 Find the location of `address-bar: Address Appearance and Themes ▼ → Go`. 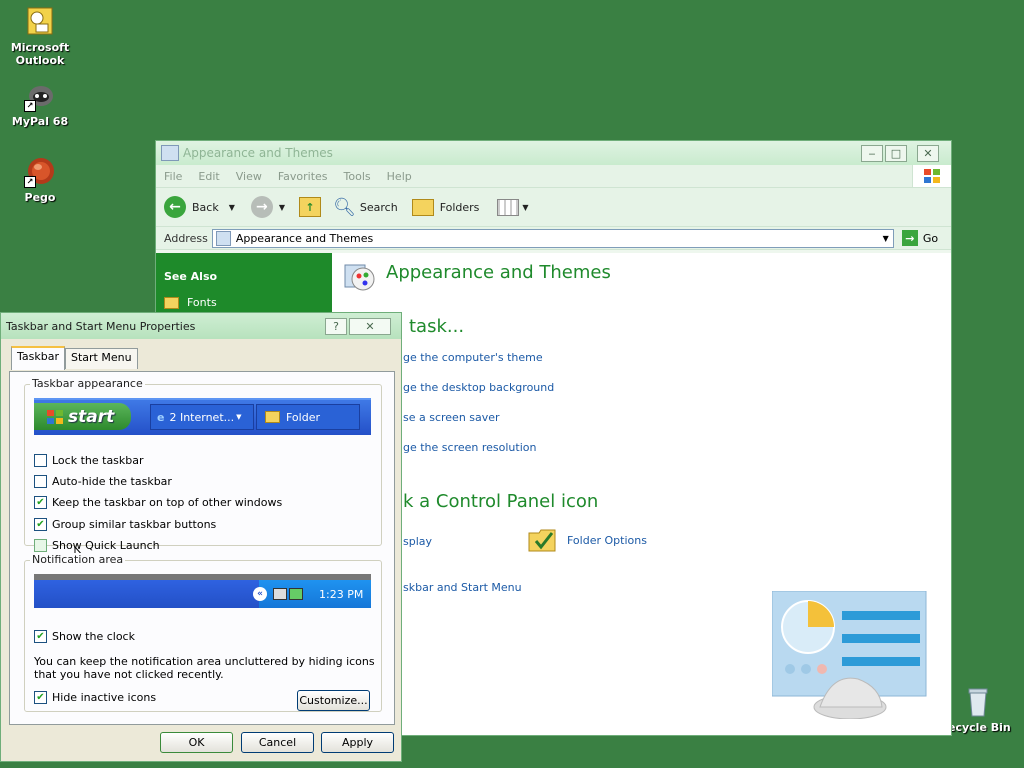

address-bar: Address Appearance and Themes ▼ → Go is located at coordinates (553, 238).